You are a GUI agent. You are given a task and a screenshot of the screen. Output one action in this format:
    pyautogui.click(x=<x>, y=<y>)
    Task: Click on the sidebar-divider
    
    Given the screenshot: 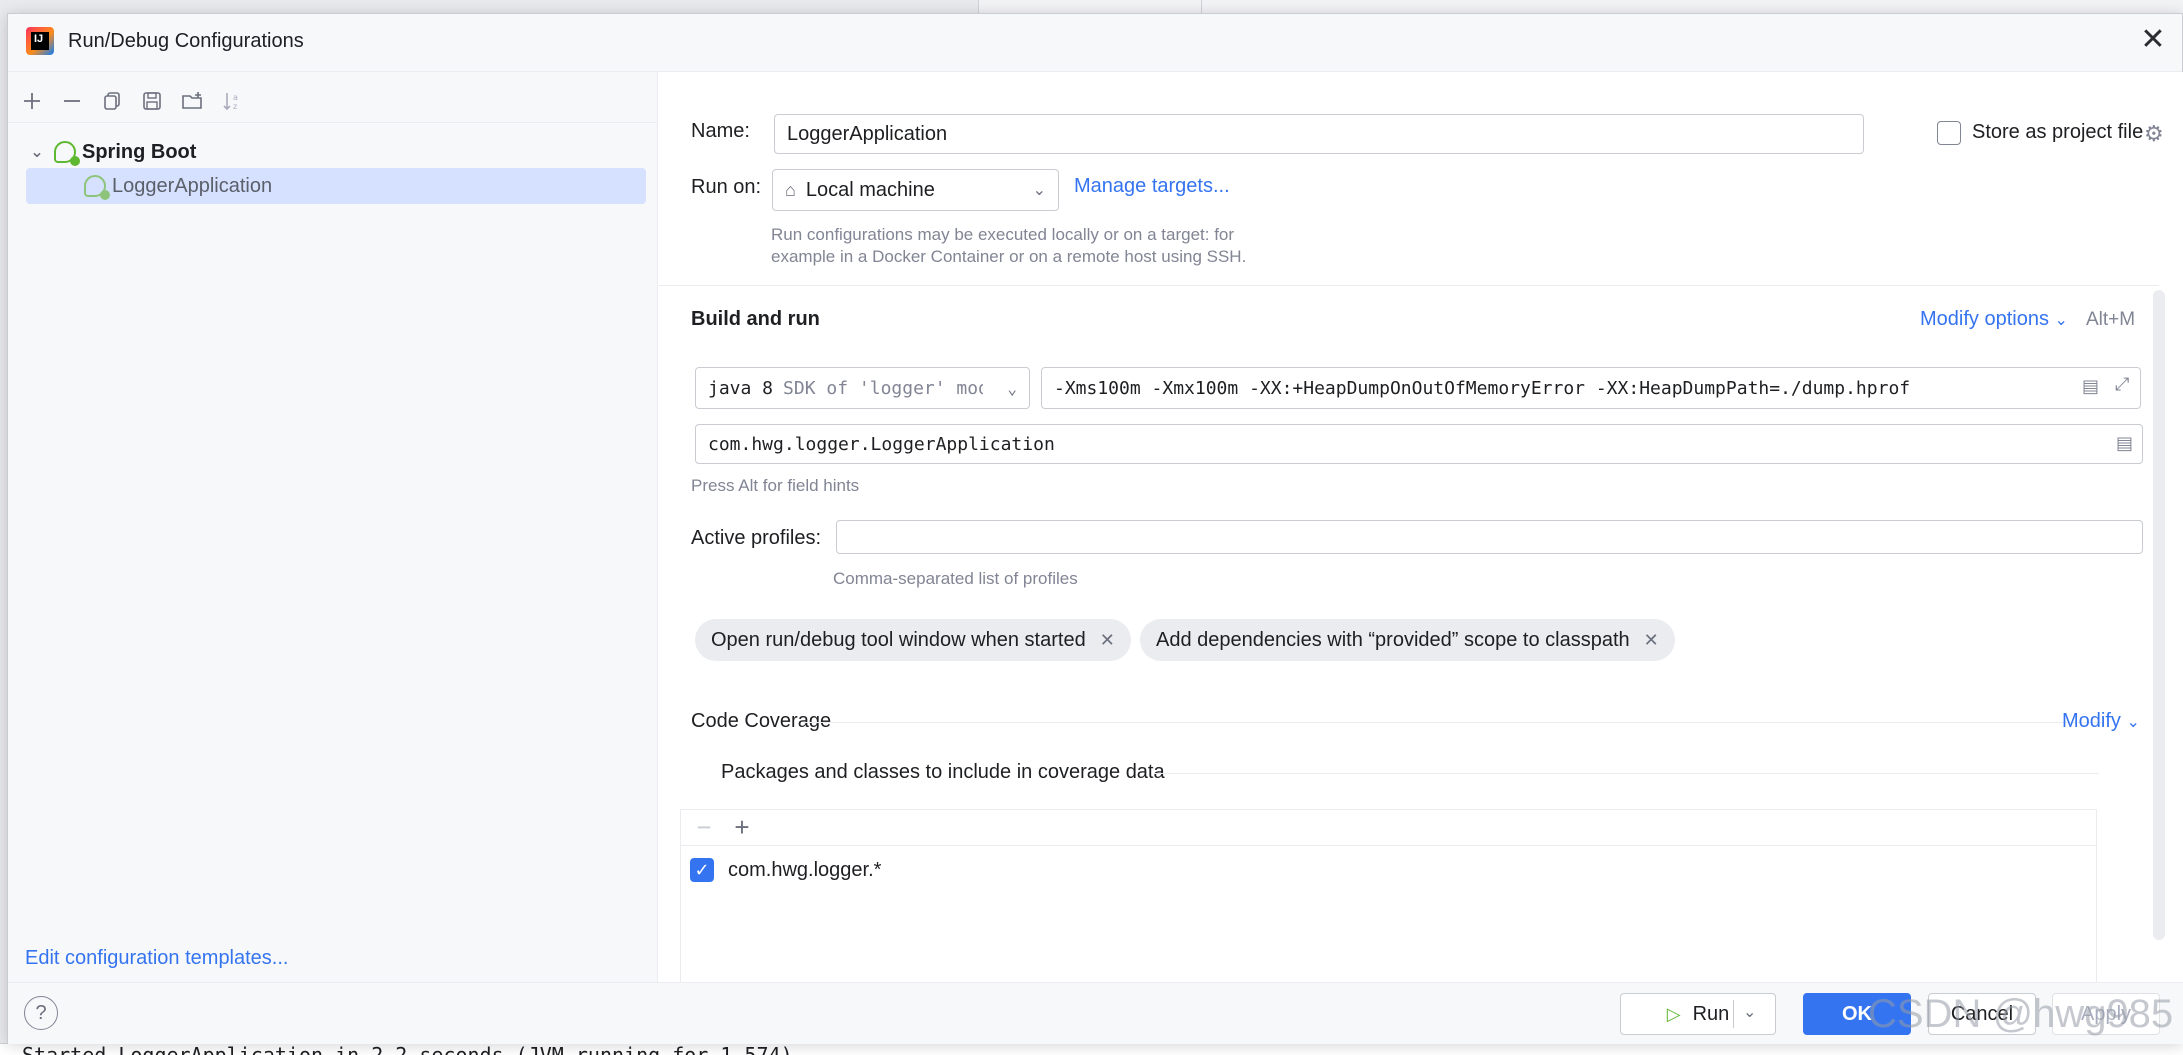 What is the action you would take?
    pyautogui.click(x=333, y=122)
    